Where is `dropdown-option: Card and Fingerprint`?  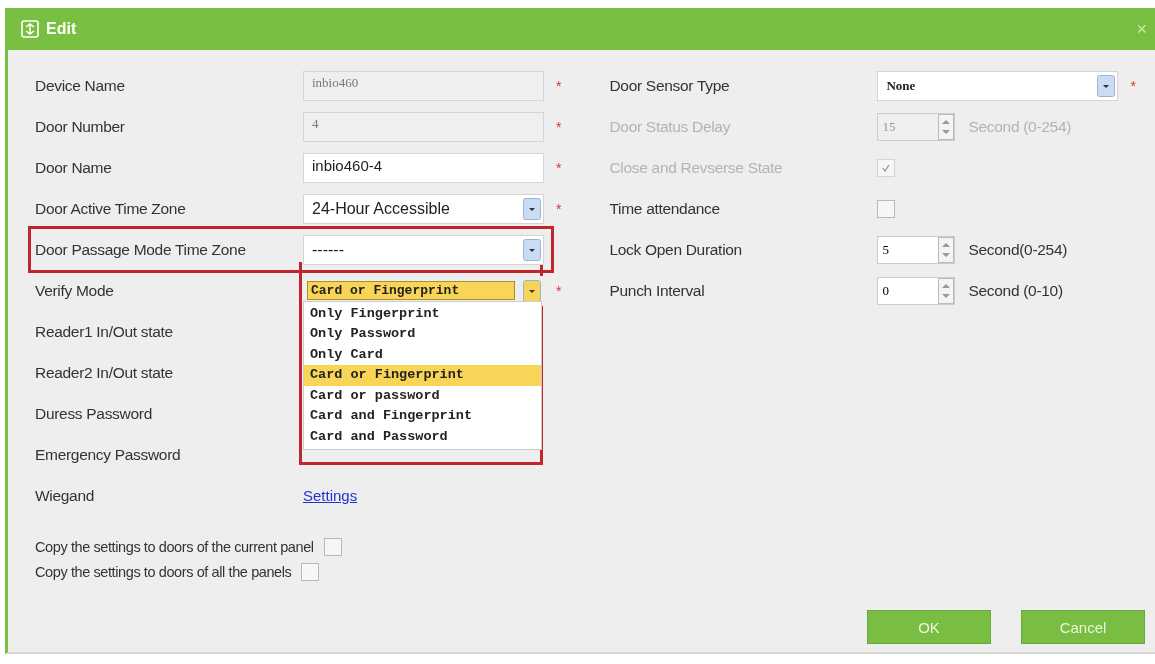 dropdown-option: Card and Fingerprint is located at coordinates (422, 416).